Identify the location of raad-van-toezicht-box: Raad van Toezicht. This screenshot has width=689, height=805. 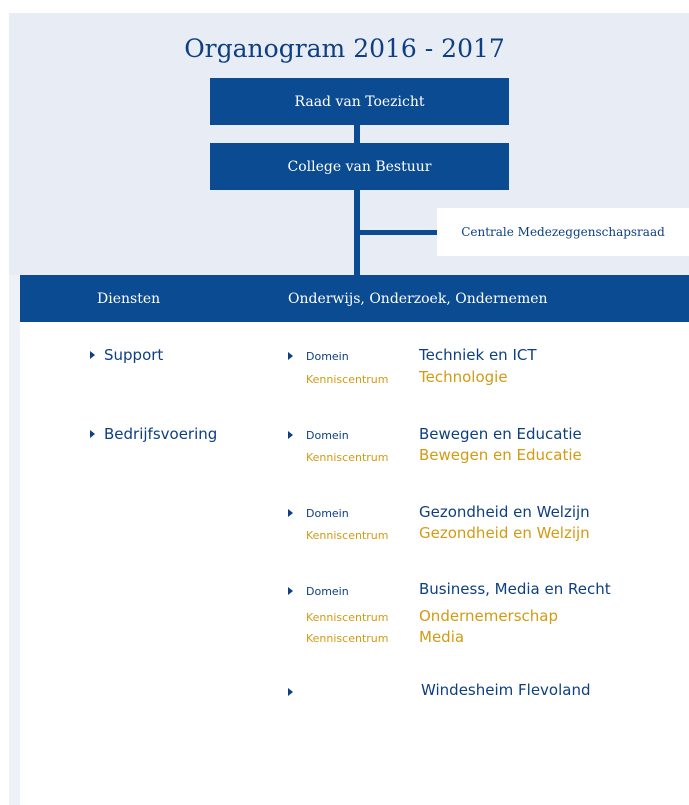
(359, 101).